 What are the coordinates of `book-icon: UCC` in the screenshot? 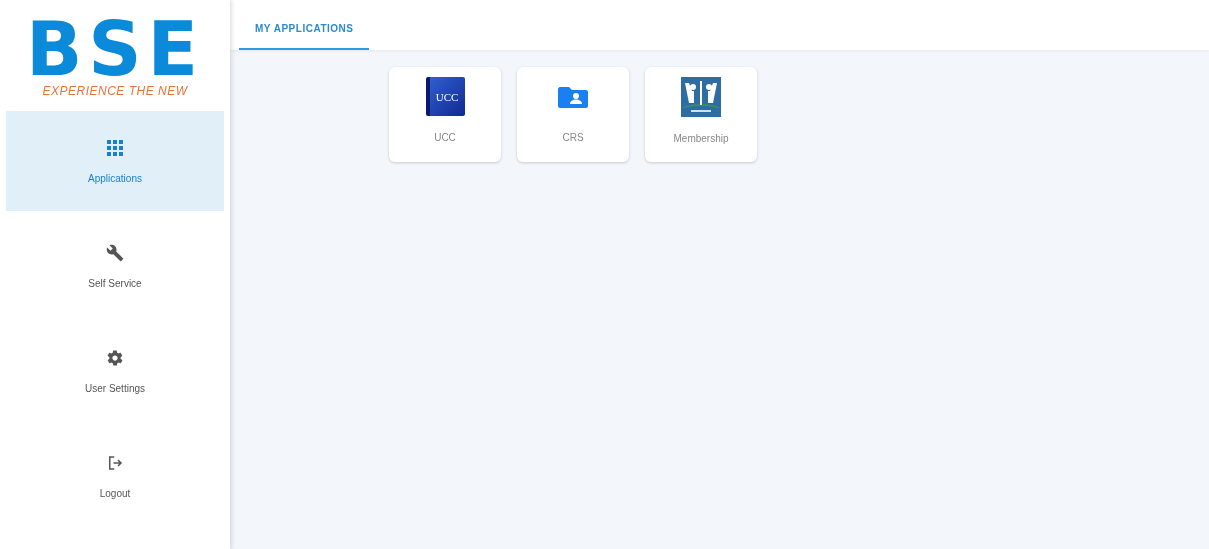 It's located at (445, 96).